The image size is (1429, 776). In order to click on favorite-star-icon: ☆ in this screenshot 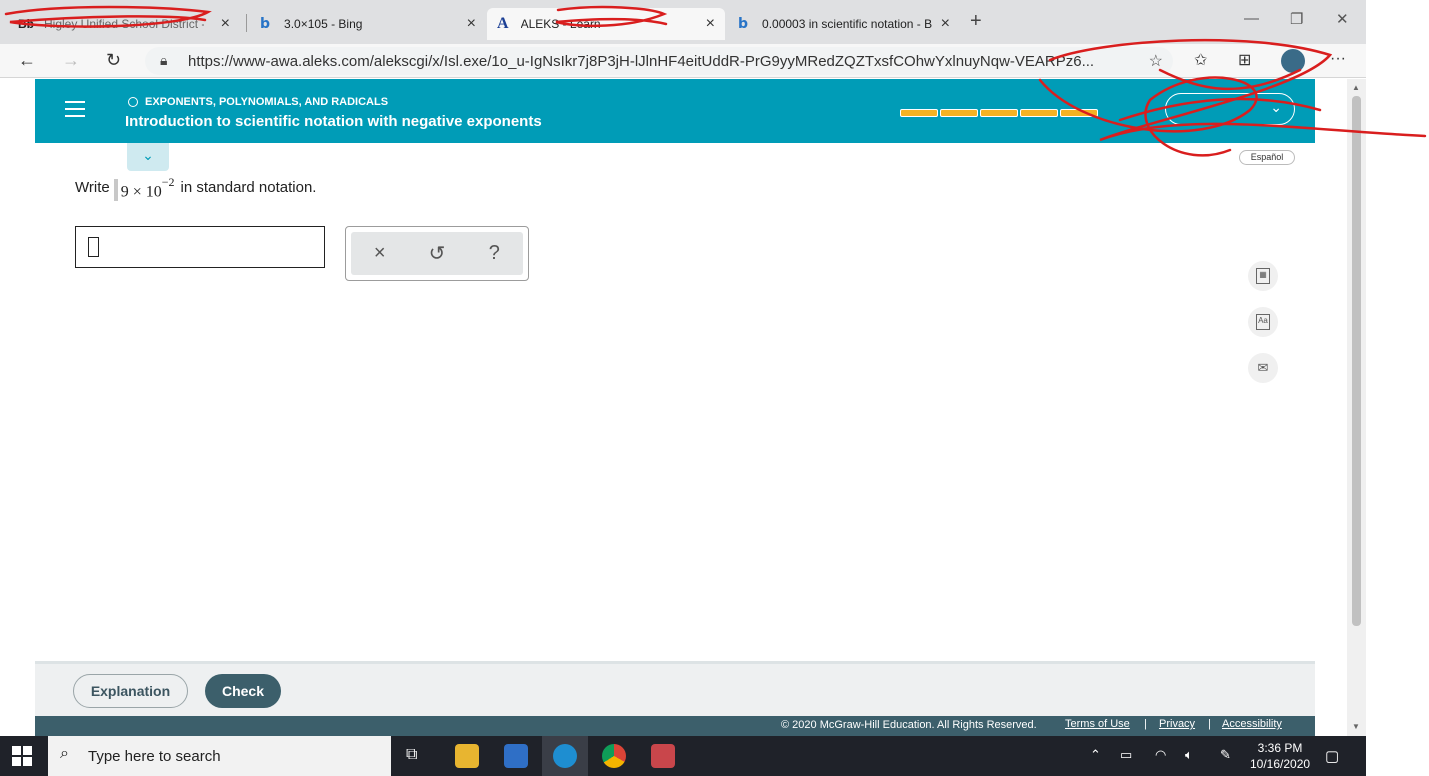, I will do `click(1156, 61)`.